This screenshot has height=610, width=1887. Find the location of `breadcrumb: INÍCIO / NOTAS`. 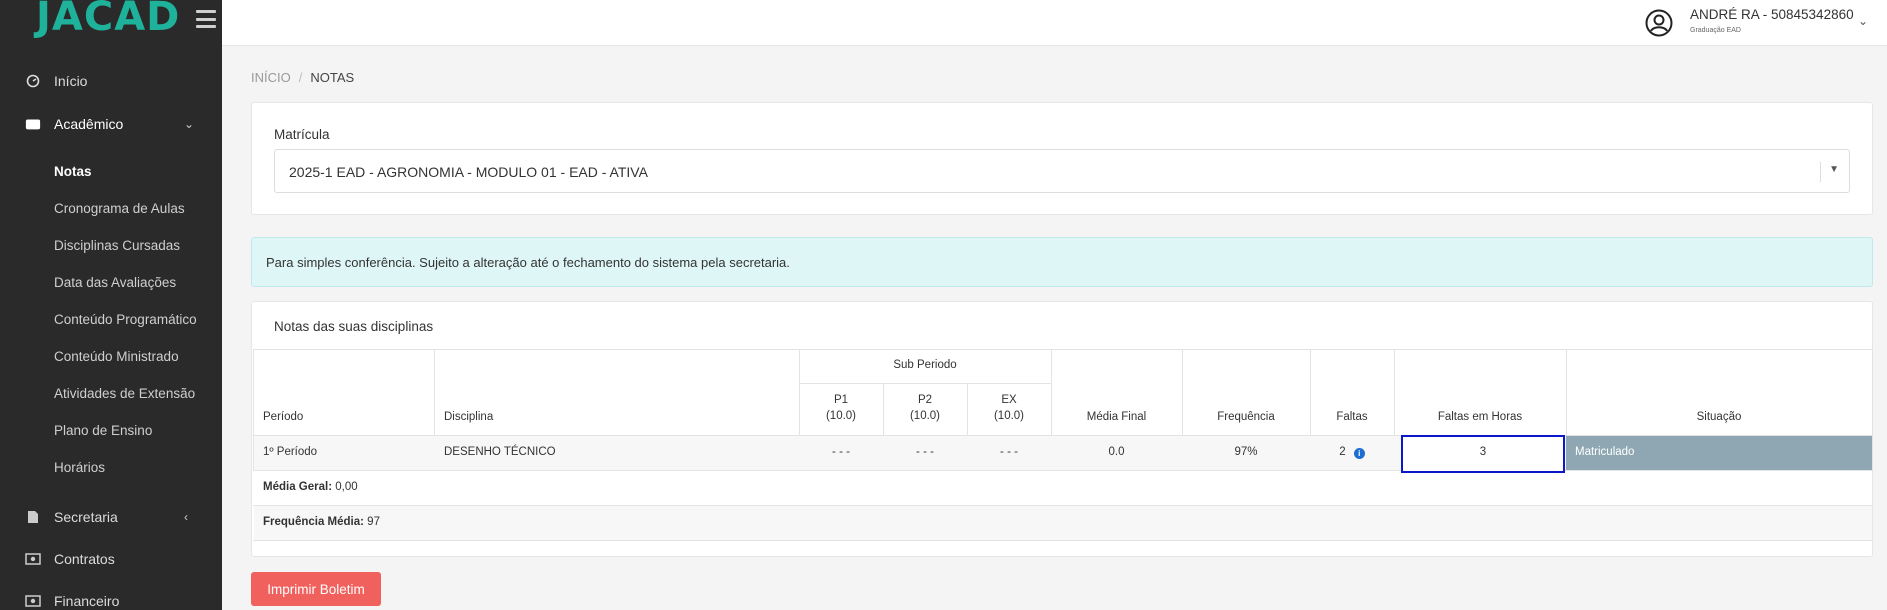

breadcrumb: INÍCIO / NOTAS is located at coordinates (302, 77).